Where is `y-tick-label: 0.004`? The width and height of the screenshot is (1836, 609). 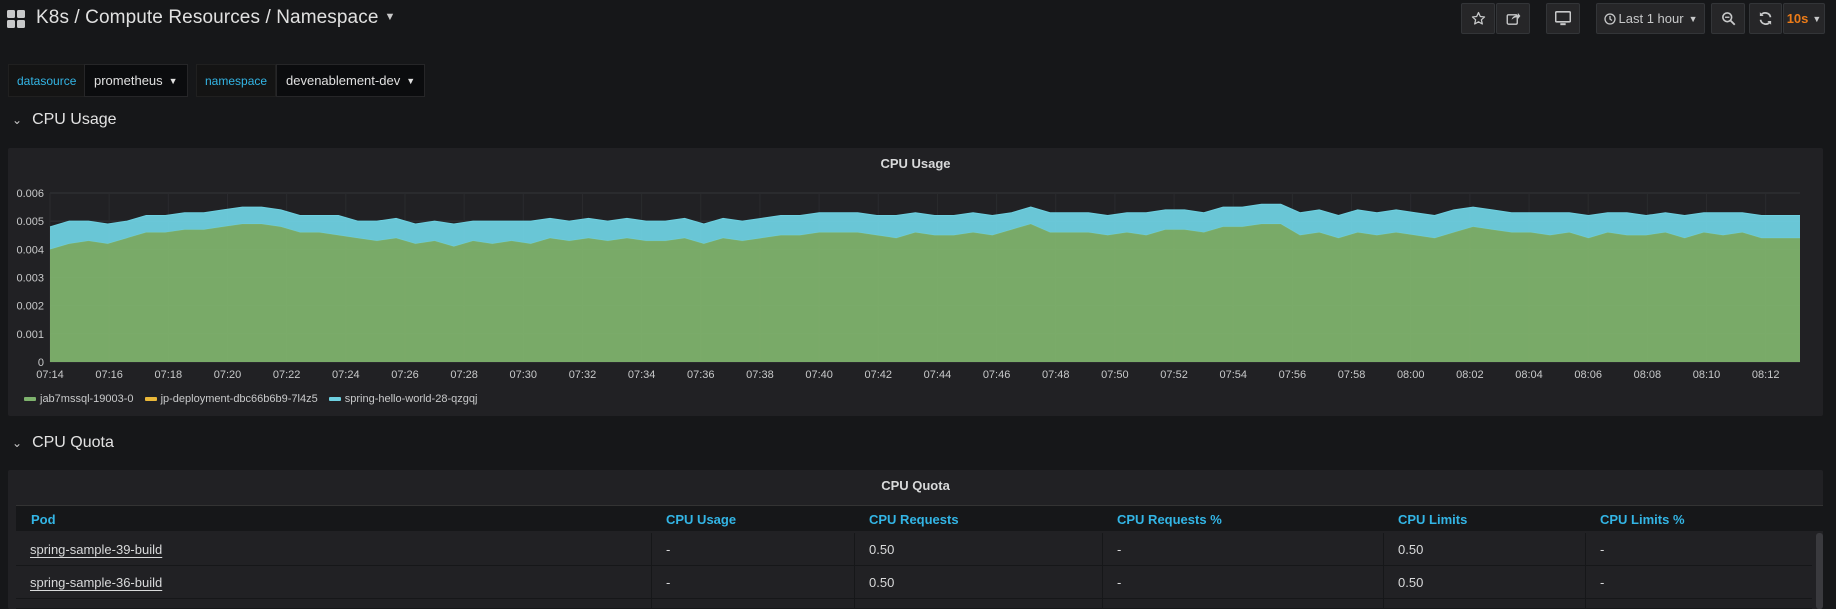
y-tick-label: 0.004 is located at coordinates (30, 250).